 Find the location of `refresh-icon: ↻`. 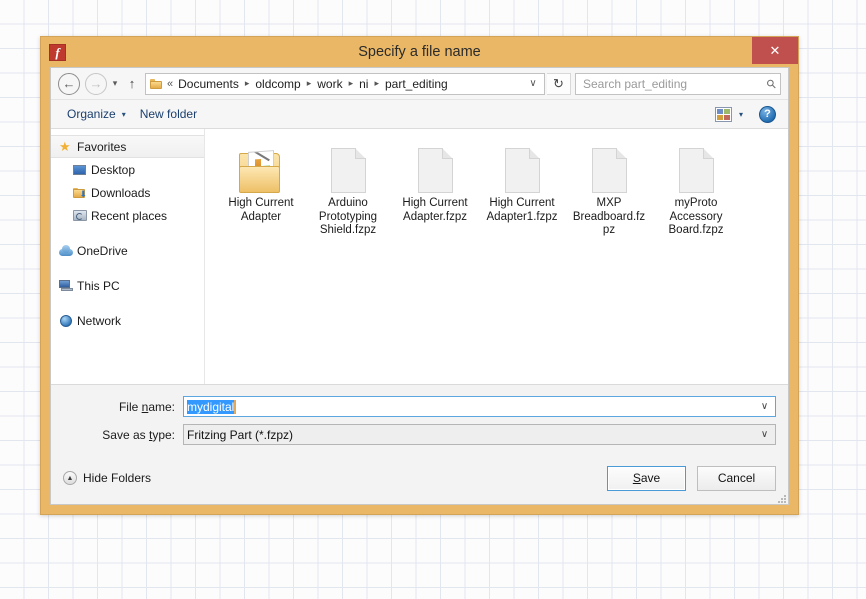

refresh-icon: ↻ is located at coordinates (559, 83).